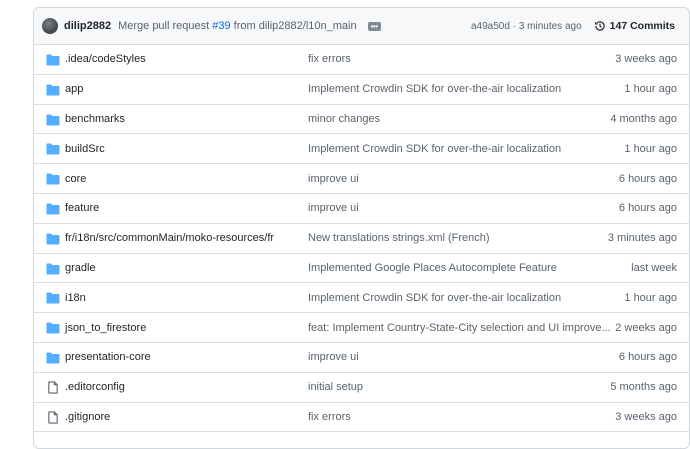 Image resolution: width=690 pixels, height=449 pixels. Describe the element at coordinates (642, 26) in the screenshot. I see `commits-count: 147 Commits` at that location.